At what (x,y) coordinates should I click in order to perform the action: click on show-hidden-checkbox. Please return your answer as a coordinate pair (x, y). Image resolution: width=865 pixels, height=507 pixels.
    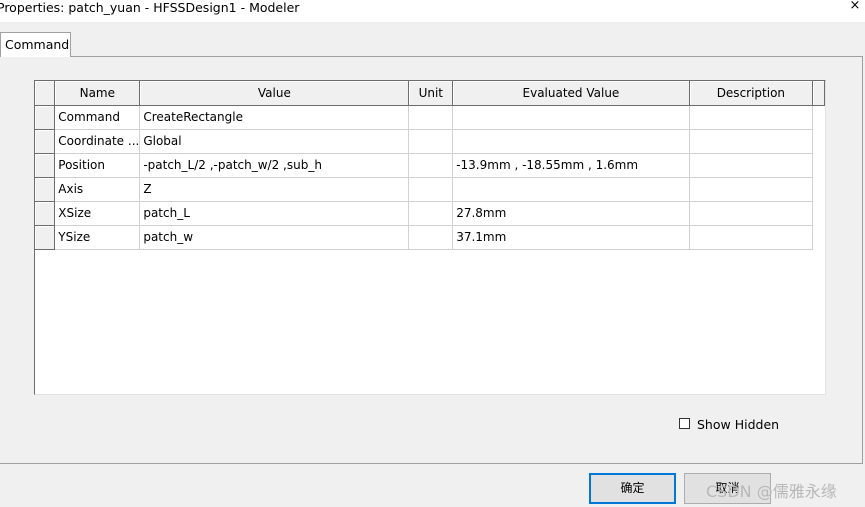
    Looking at the image, I should click on (684, 423).